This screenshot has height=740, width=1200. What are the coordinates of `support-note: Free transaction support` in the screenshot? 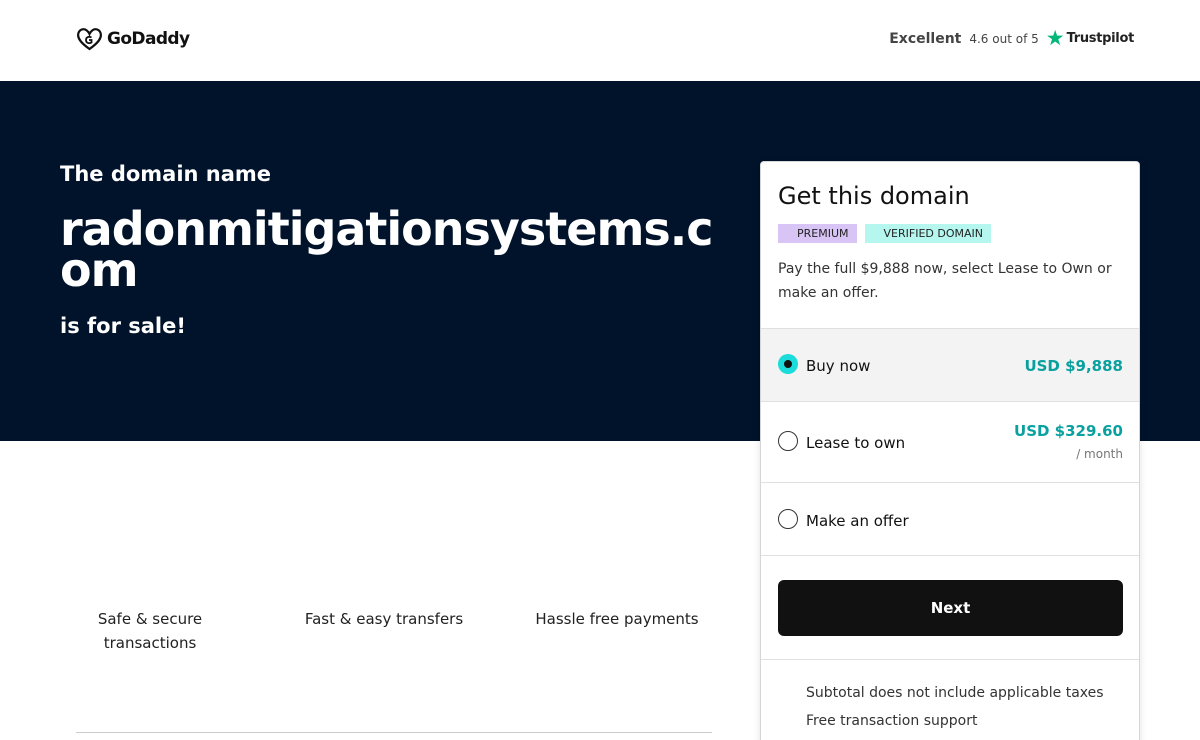 It's located at (892, 721).